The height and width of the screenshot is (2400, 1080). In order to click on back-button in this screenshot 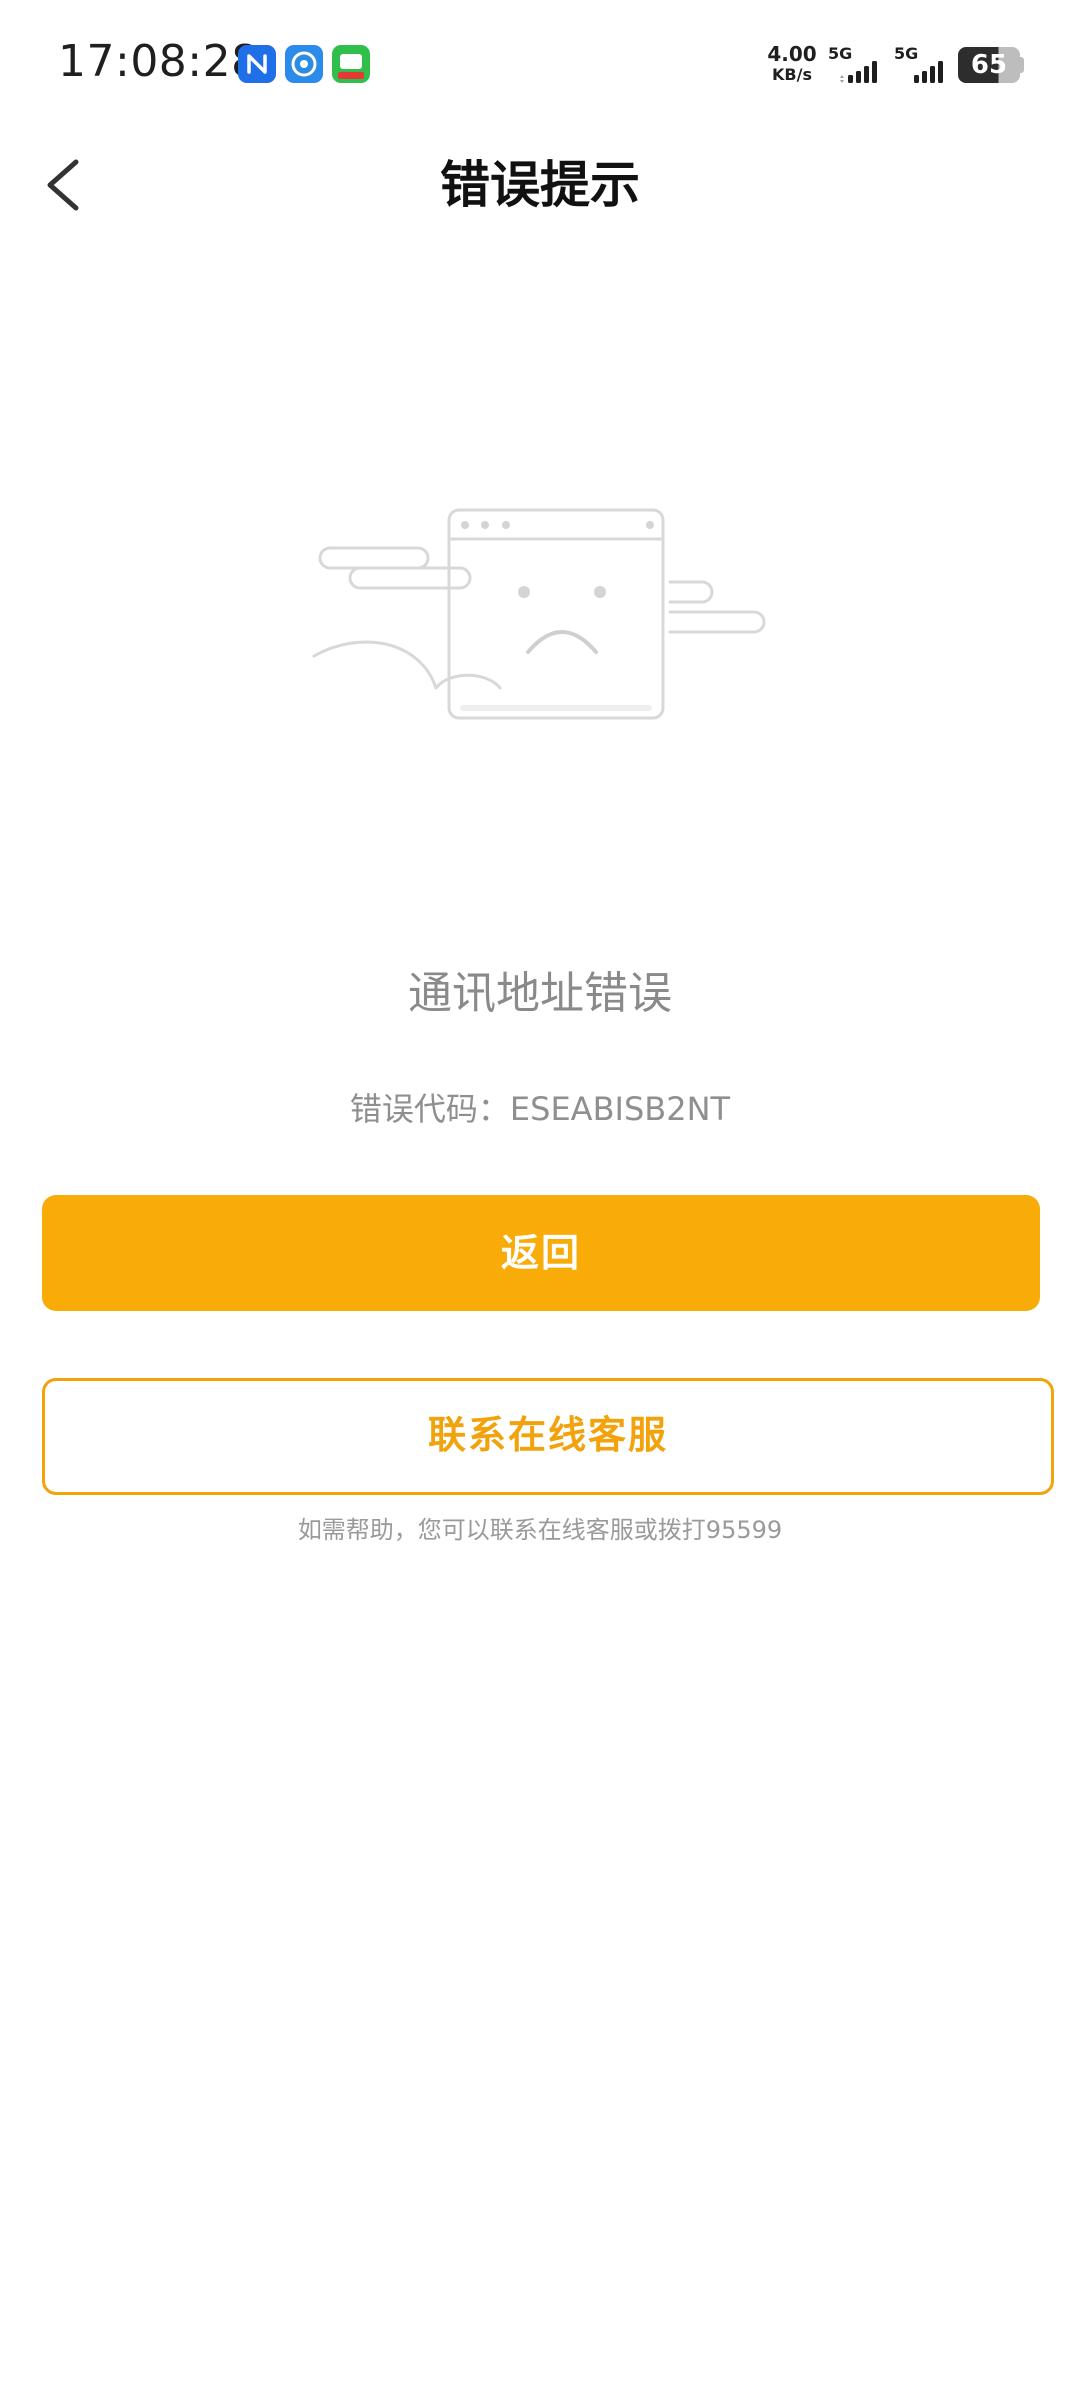, I will do `click(65, 185)`.